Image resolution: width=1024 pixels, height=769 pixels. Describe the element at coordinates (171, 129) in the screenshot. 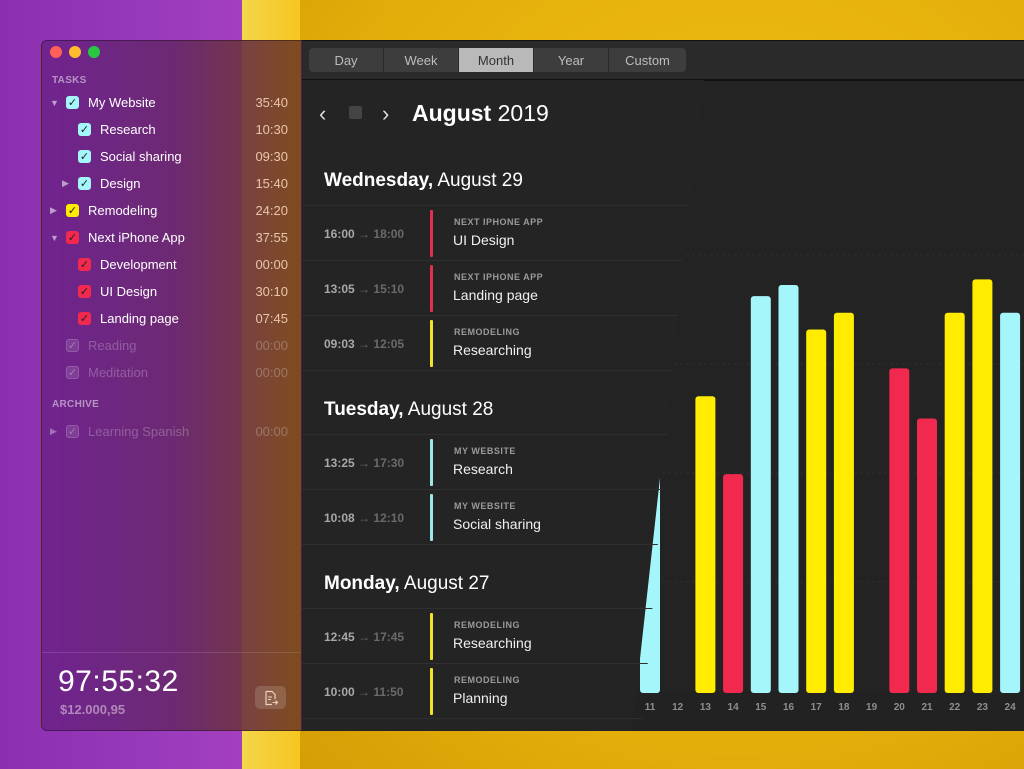

I see `task-row: ✓ Research 10:30` at that location.